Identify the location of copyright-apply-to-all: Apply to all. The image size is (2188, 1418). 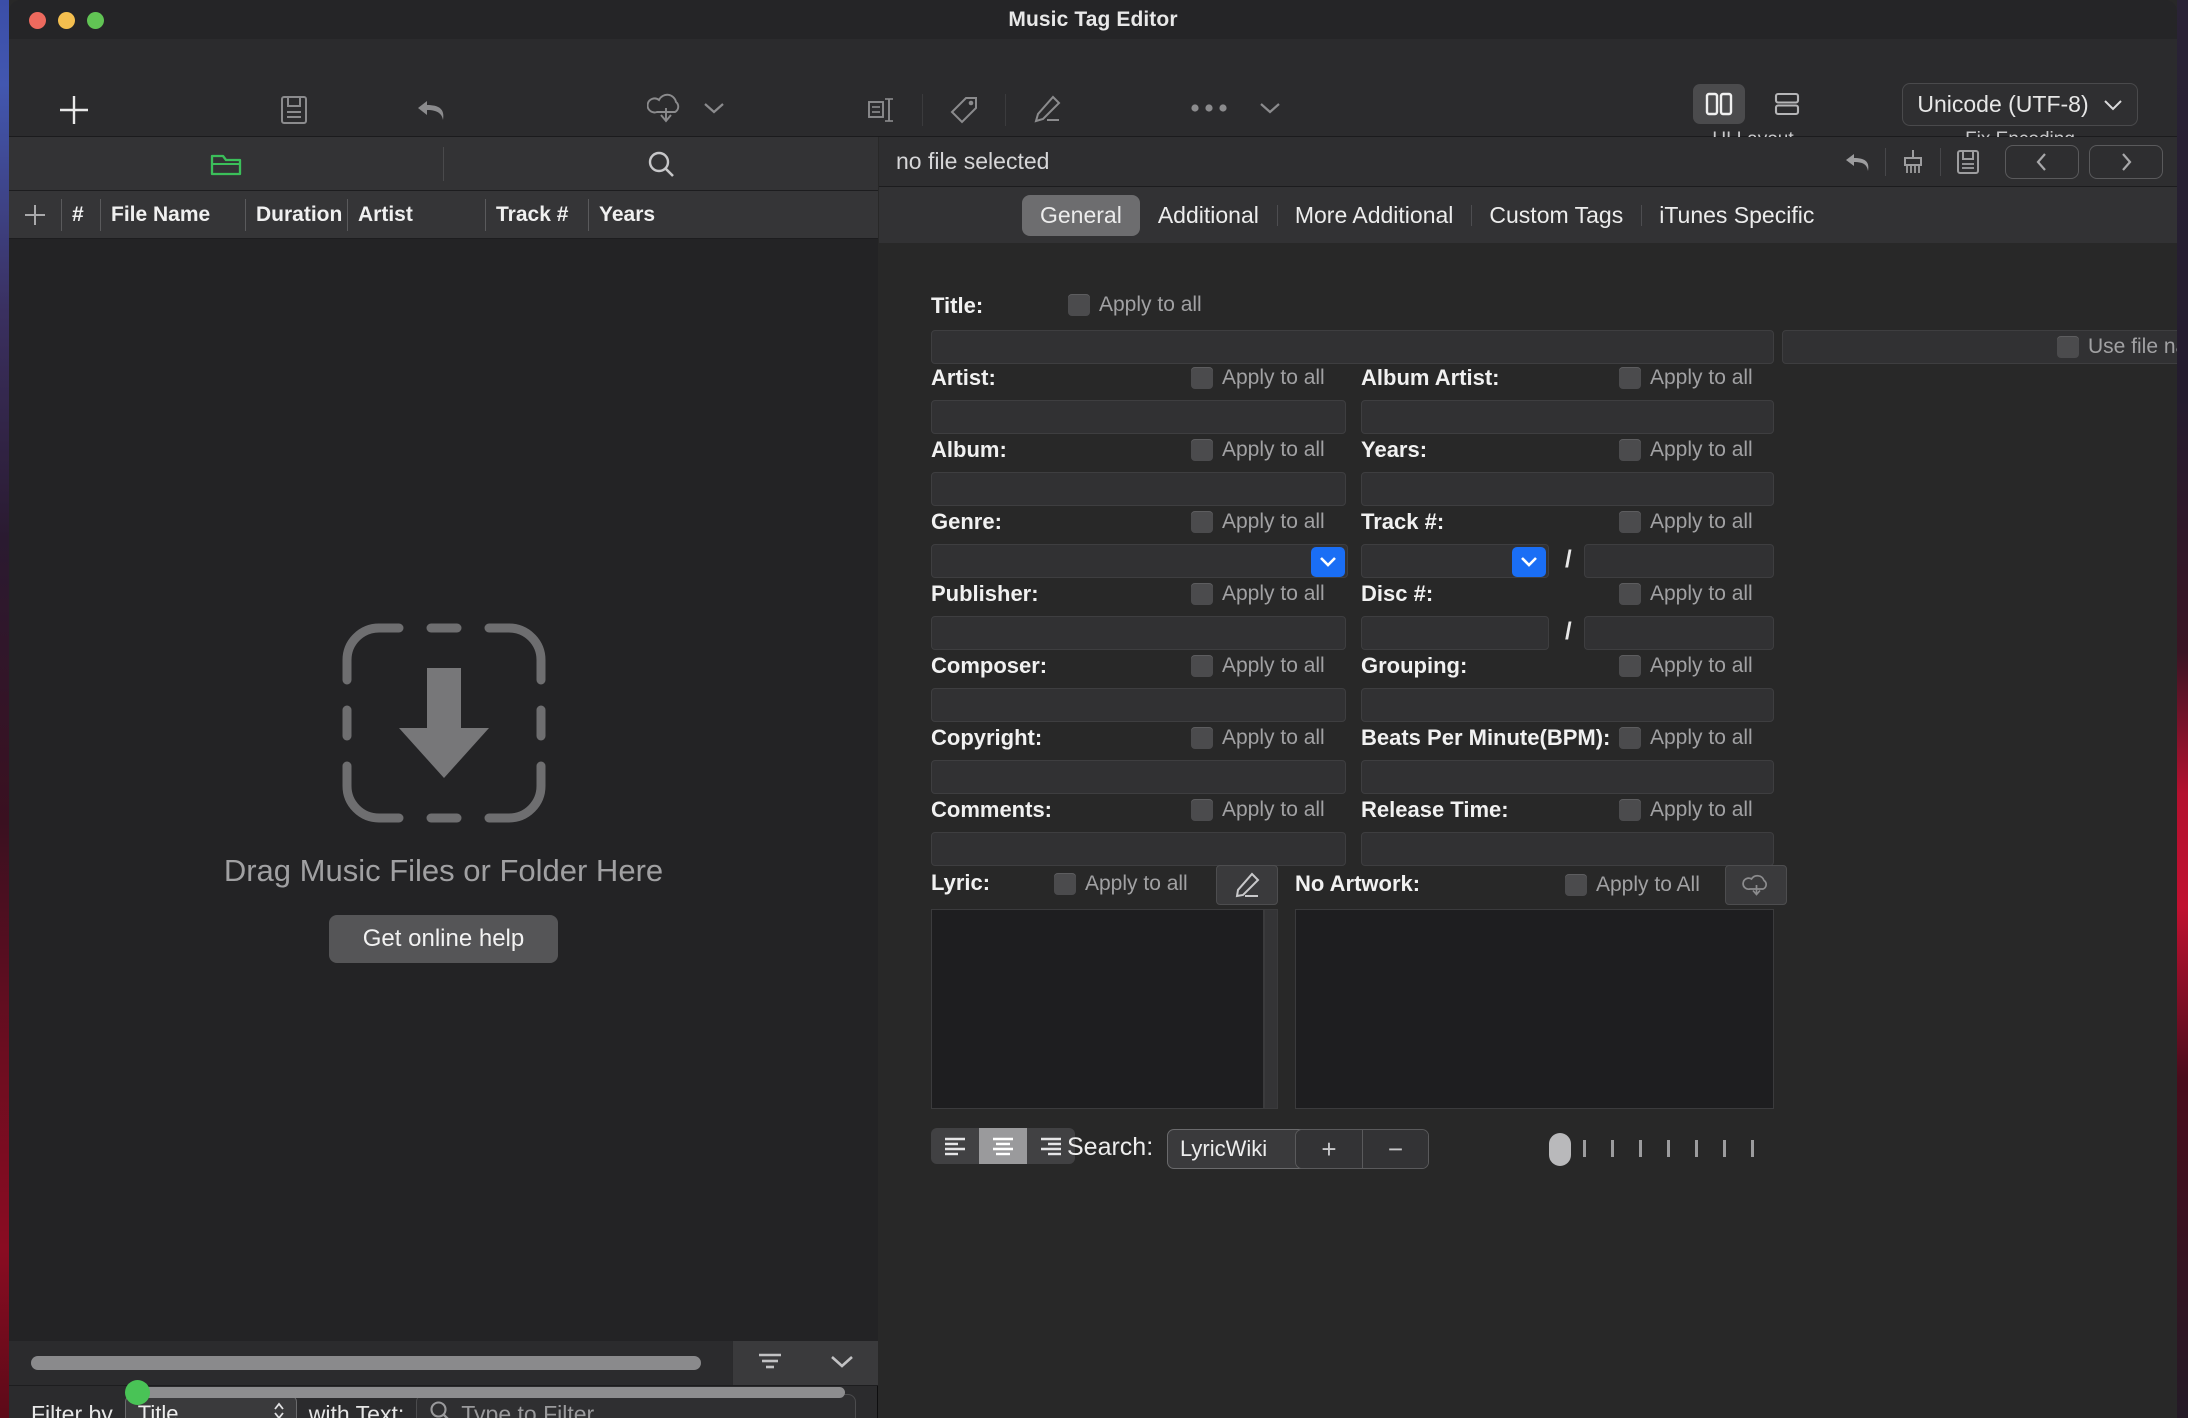
(1258, 738).